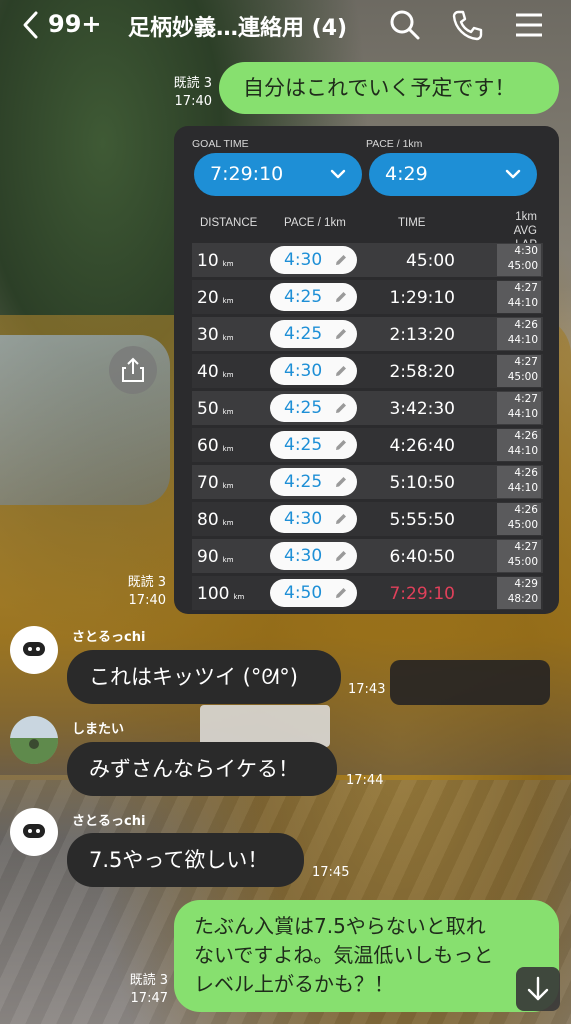 This screenshot has height=1024, width=571. Describe the element at coordinates (422, 483) in the screenshot. I see `split-time: 5:10:50` at that location.